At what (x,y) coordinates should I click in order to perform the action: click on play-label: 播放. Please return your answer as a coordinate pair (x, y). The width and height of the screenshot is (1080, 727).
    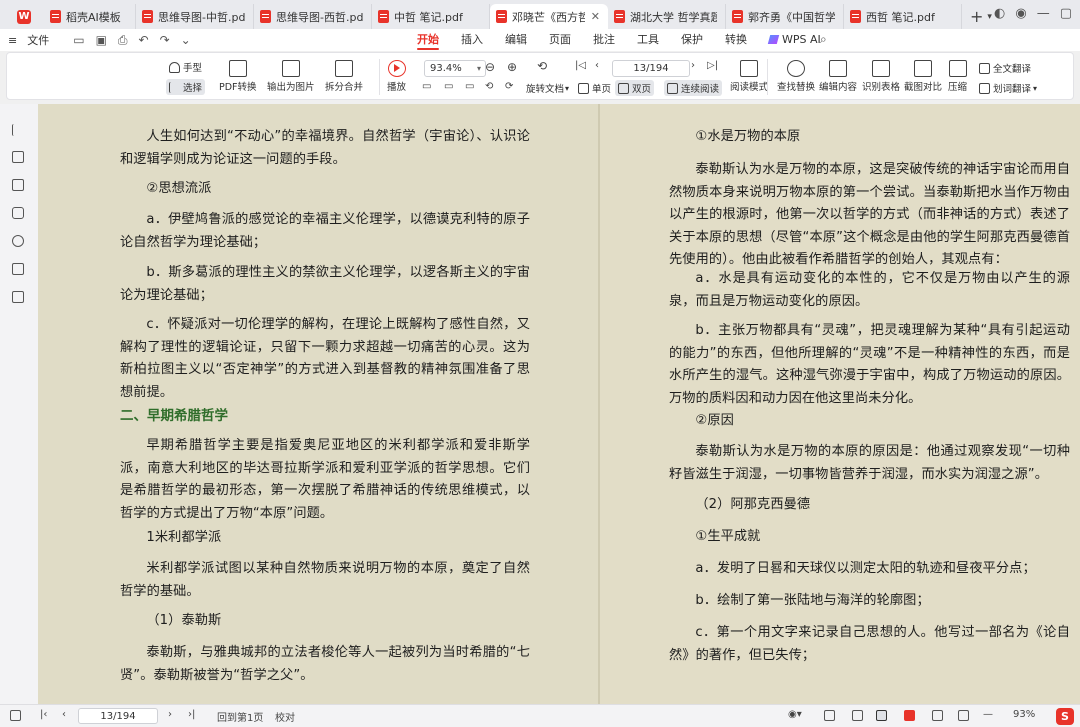
    Looking at the image, I should click on (397, 87).